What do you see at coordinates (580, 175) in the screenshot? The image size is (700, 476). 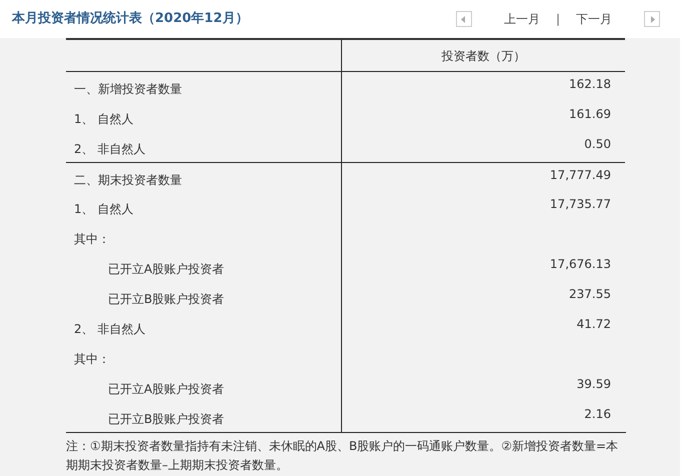 I see `value-cell: 17,777.49` at bounding box center [580, 175].